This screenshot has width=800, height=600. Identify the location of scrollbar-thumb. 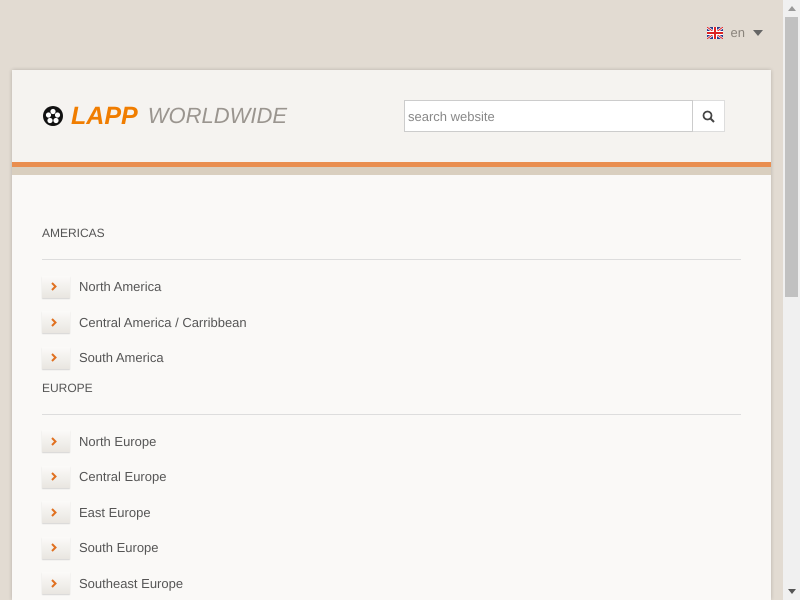
(791, 157).